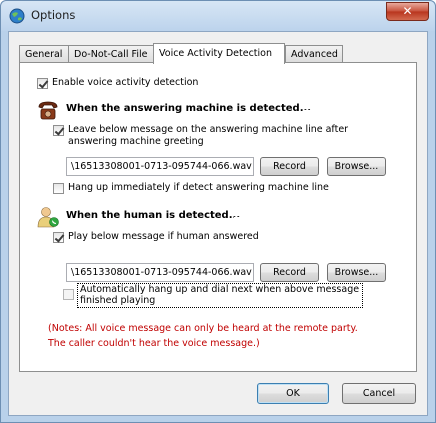 This screenshot has width=436, height=423. Describe the element at coordinates (136, 141) in the screenshot. I see `leave-message-label-line2: answering machine greeting` at that location.